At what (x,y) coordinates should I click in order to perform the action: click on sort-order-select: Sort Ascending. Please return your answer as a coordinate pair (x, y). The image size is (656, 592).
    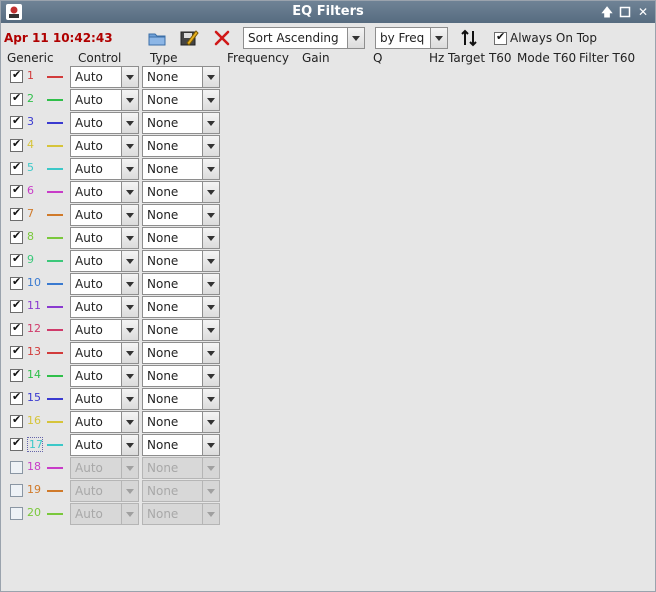
    Looking at the image, I should click on (304, 38).